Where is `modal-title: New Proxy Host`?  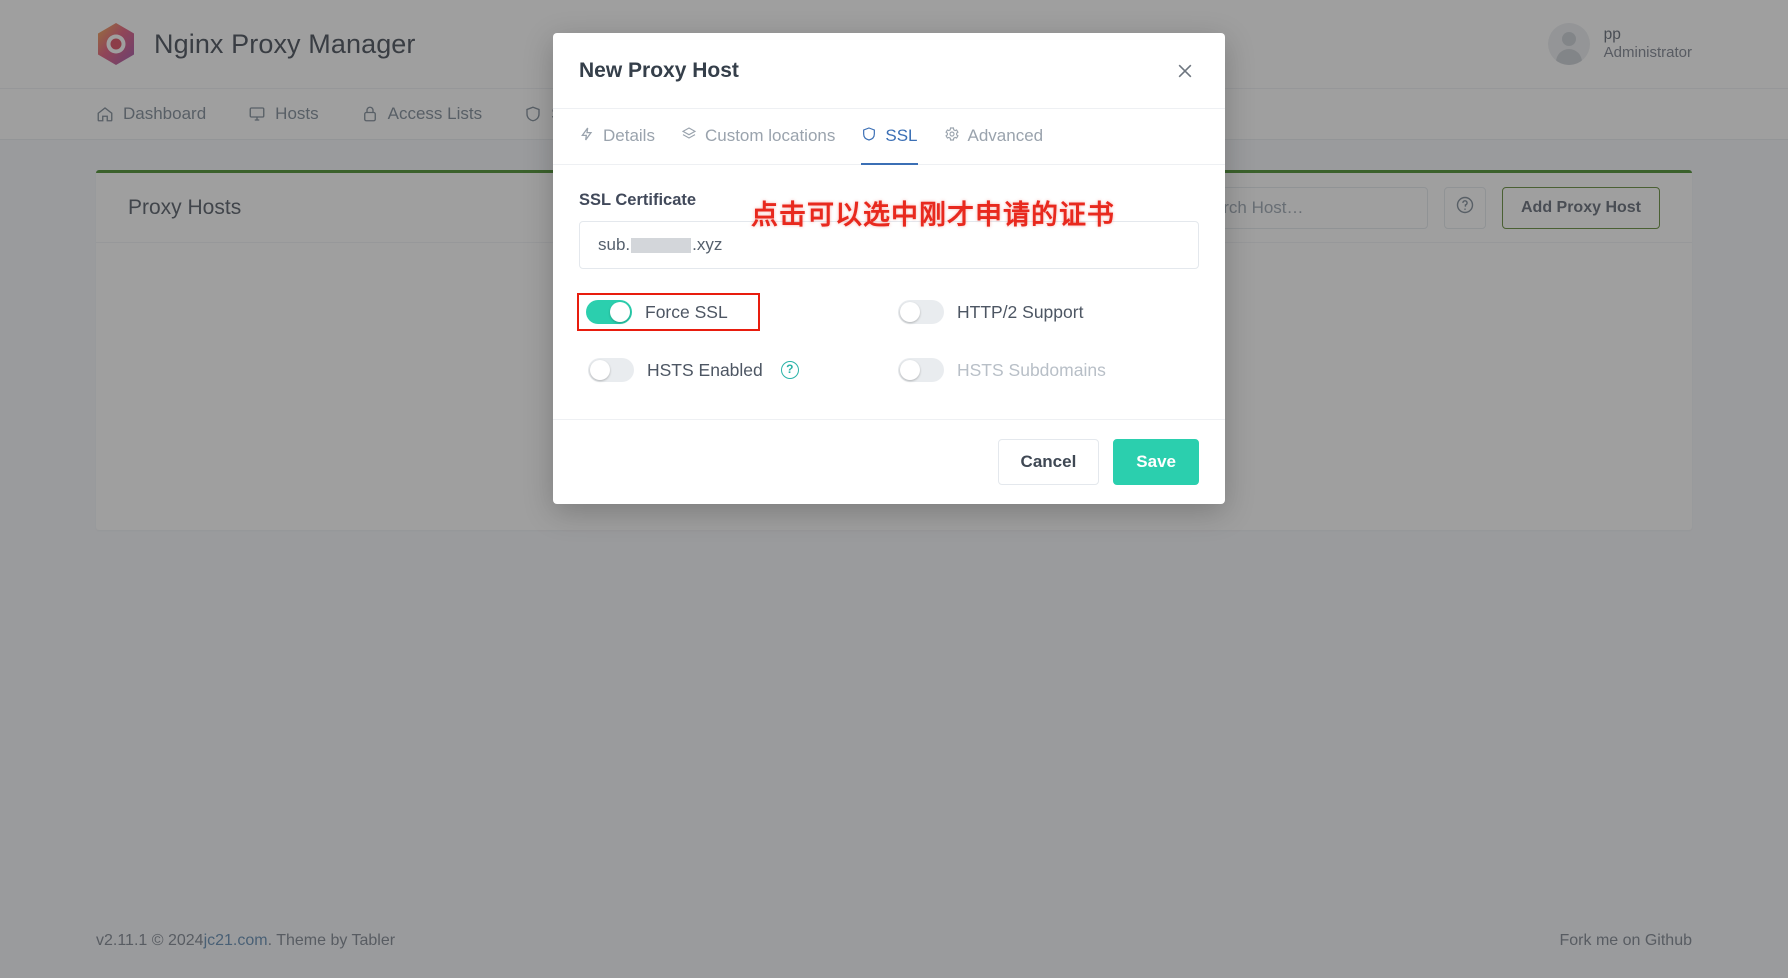
modal-title: New Proxy Host is located at coordinates (659, 70).